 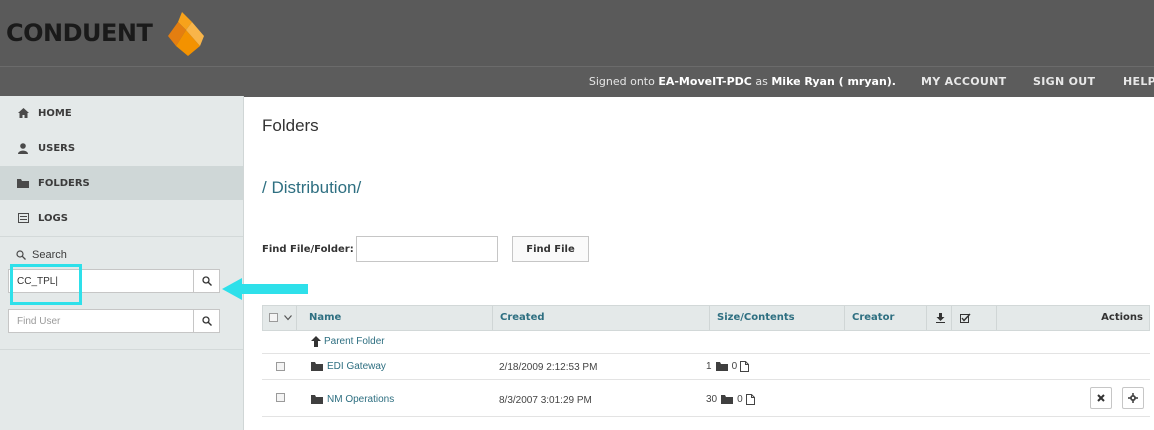 I want to click on column-header-created: Created, so click(x=522, y=318).